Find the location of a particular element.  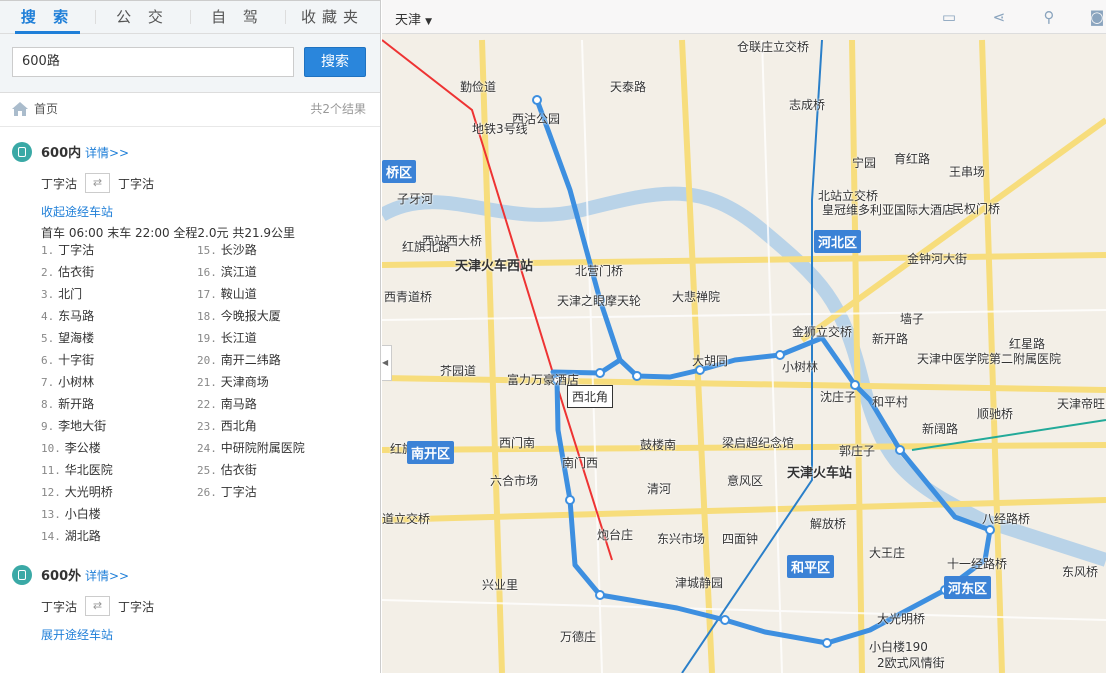

tab-favorites: 收藏夹 is located at coordinates (332, 17).